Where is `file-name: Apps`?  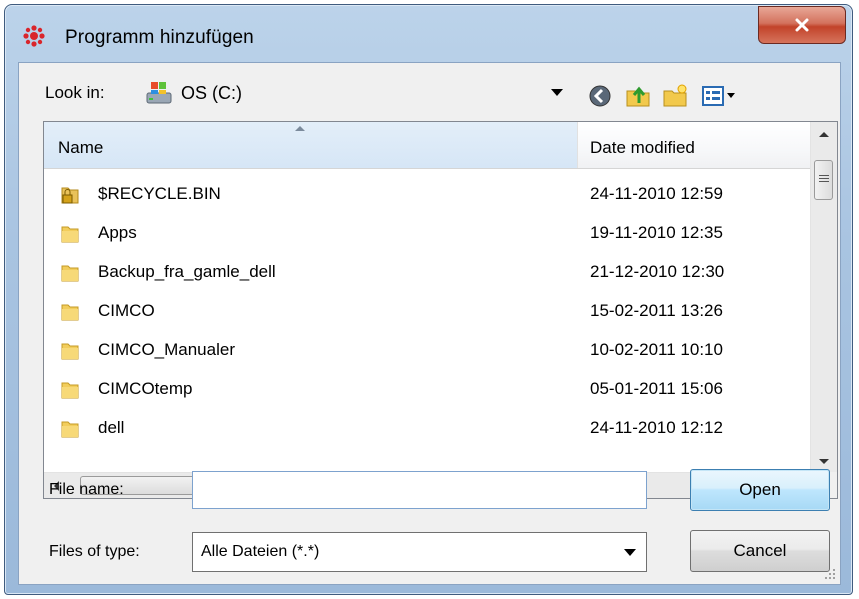
file-name: Apps is located at coordinates (117, 232).